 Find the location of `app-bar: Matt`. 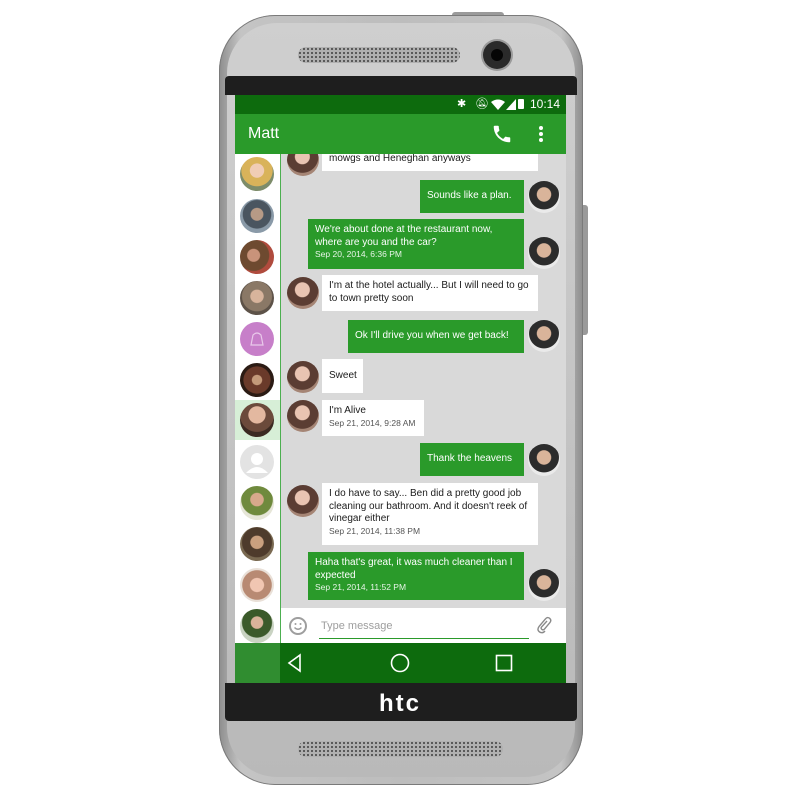

app-bar: Matt is located at coordinates (400, 134).